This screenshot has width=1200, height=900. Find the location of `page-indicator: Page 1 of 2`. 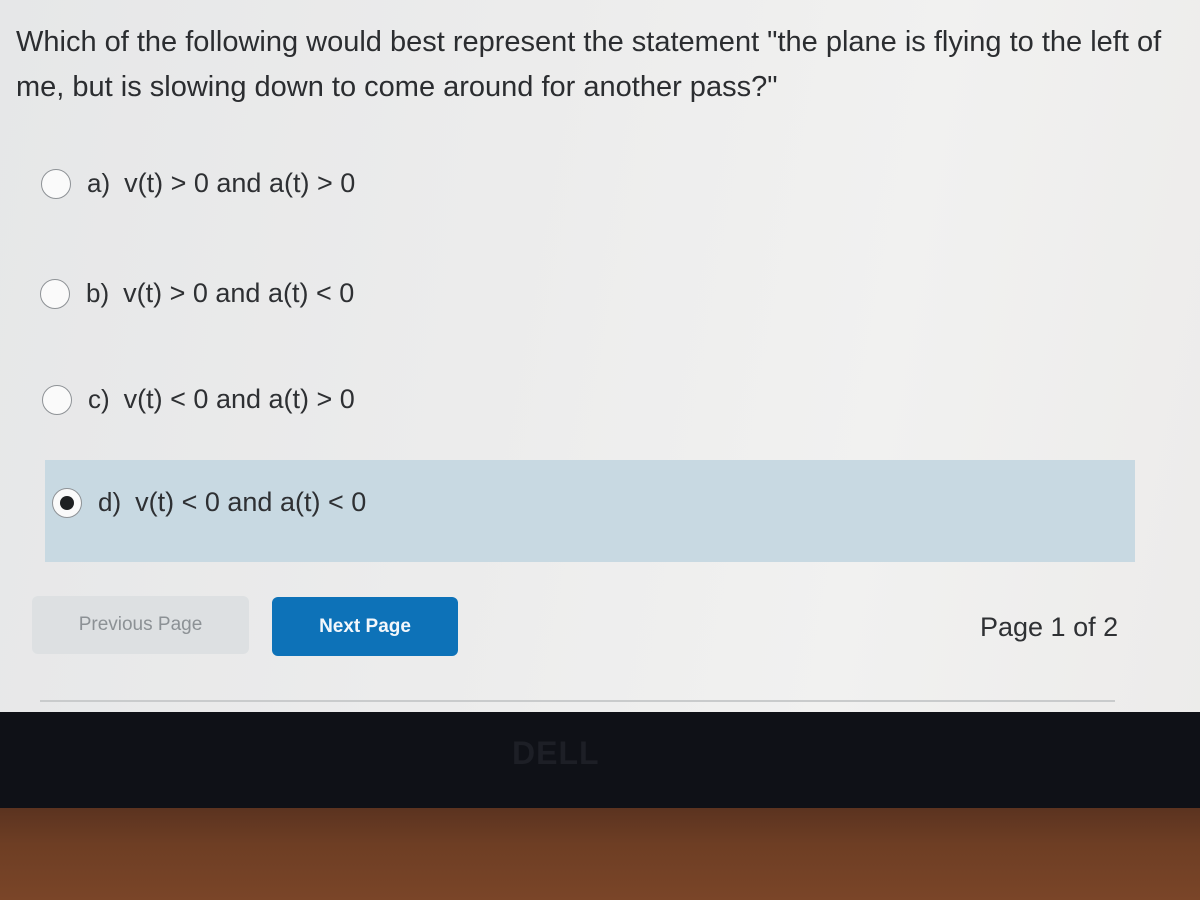

page-indicator: Page 1 of 2 is located at coordinates (1049, 627).